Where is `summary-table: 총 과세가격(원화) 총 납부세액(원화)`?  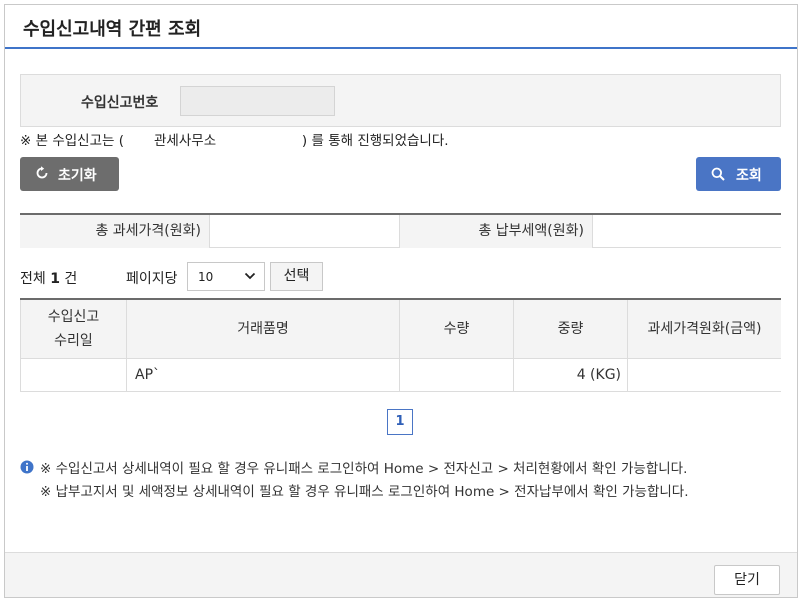
summary-table: 총 과세가격(원화) 총 납부세액(원화) is located at coordinates (400, 230).